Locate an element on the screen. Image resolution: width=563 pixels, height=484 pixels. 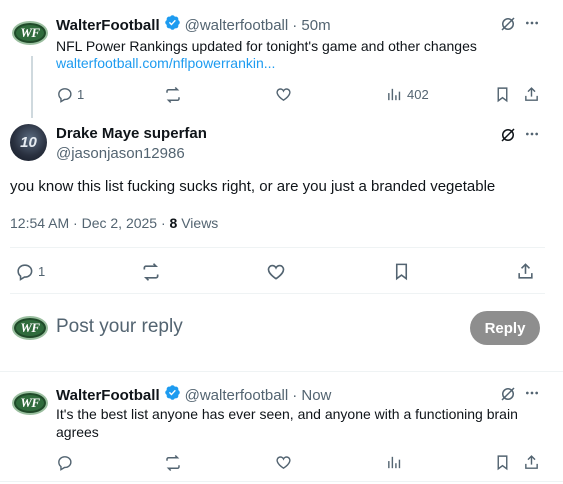
avatar-number: 10 is located at coordinates (28, 142).